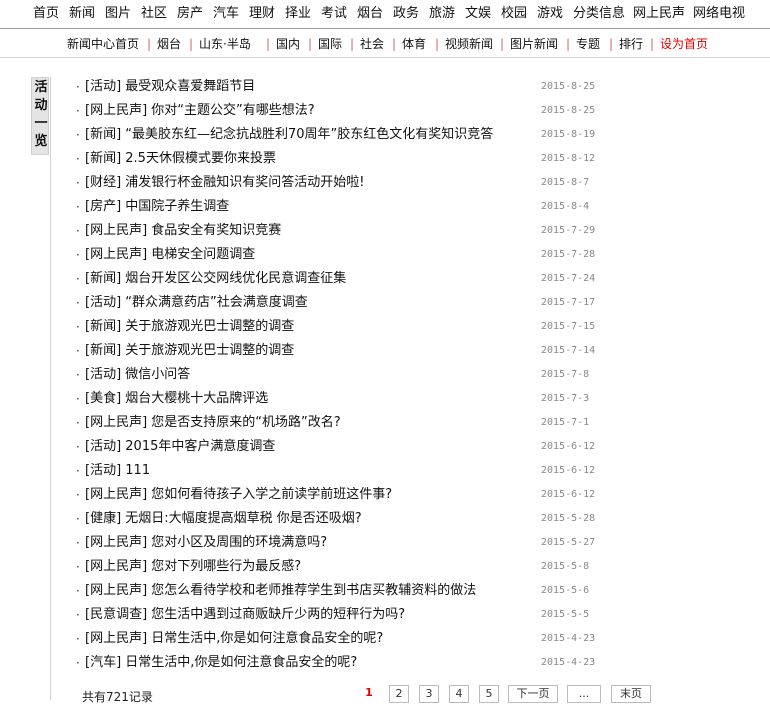 The image size is (770, 704). I want to click on list-item: · [新闻] 烟台开发区公交网线优化民意调查征集 2015-7-24, so click(337, 281).